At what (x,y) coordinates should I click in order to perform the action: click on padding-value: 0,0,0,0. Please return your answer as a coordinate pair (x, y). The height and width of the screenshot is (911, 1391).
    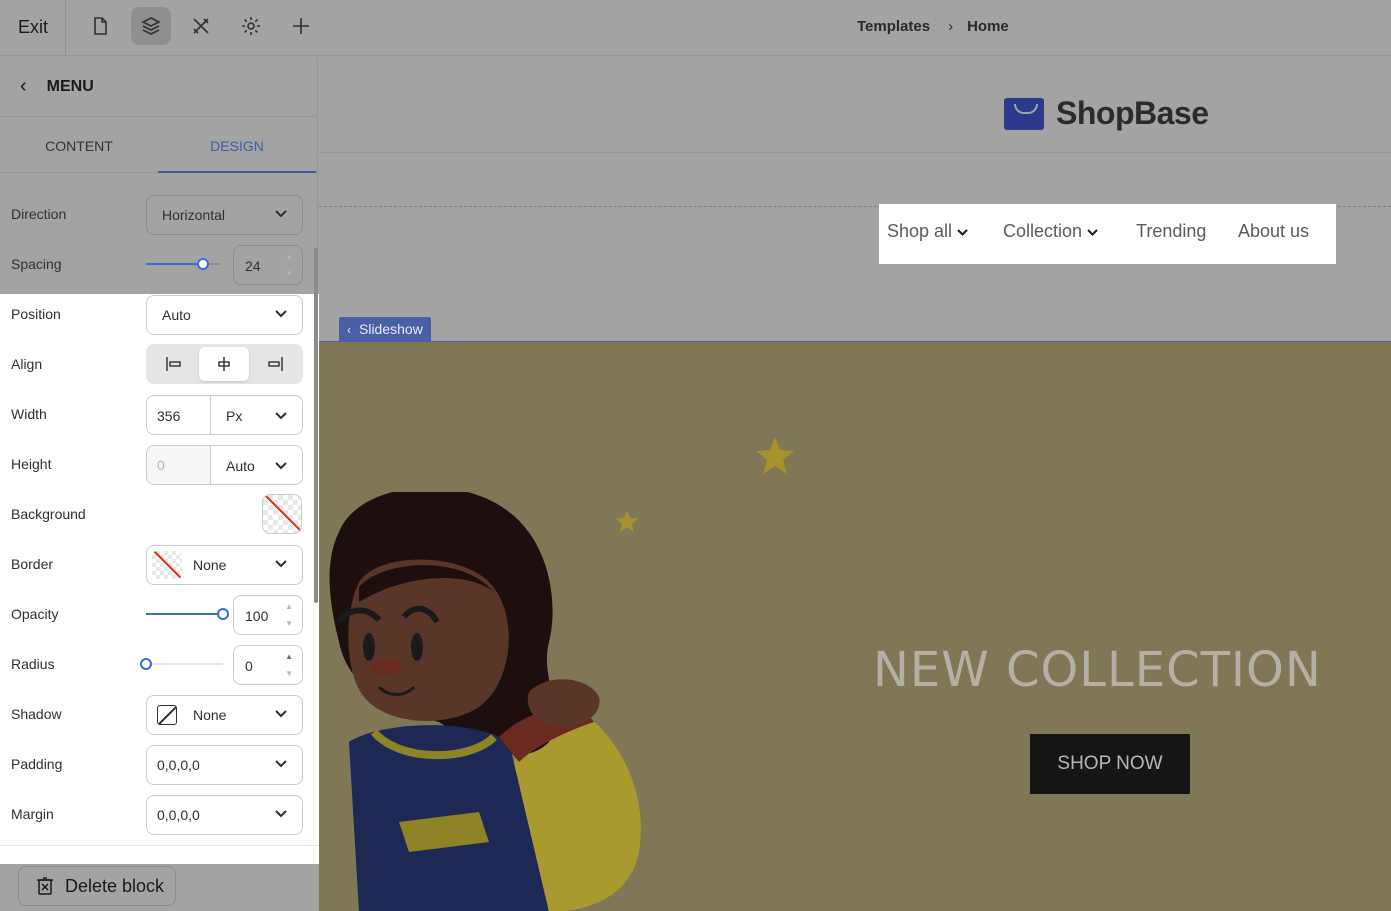
    Looking at the image, I should click on (178, 765).